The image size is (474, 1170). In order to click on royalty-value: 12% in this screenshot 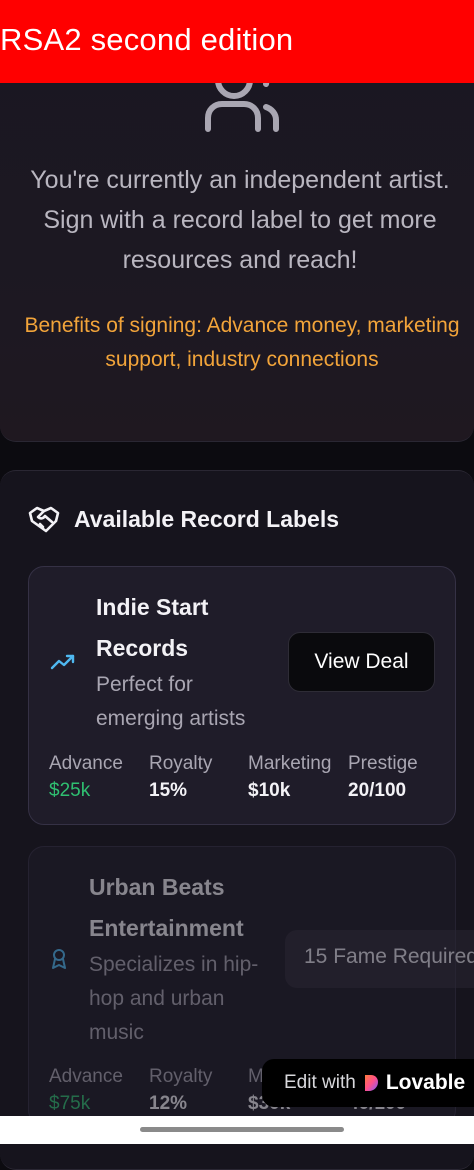, I will do `click(168, 1103)`.